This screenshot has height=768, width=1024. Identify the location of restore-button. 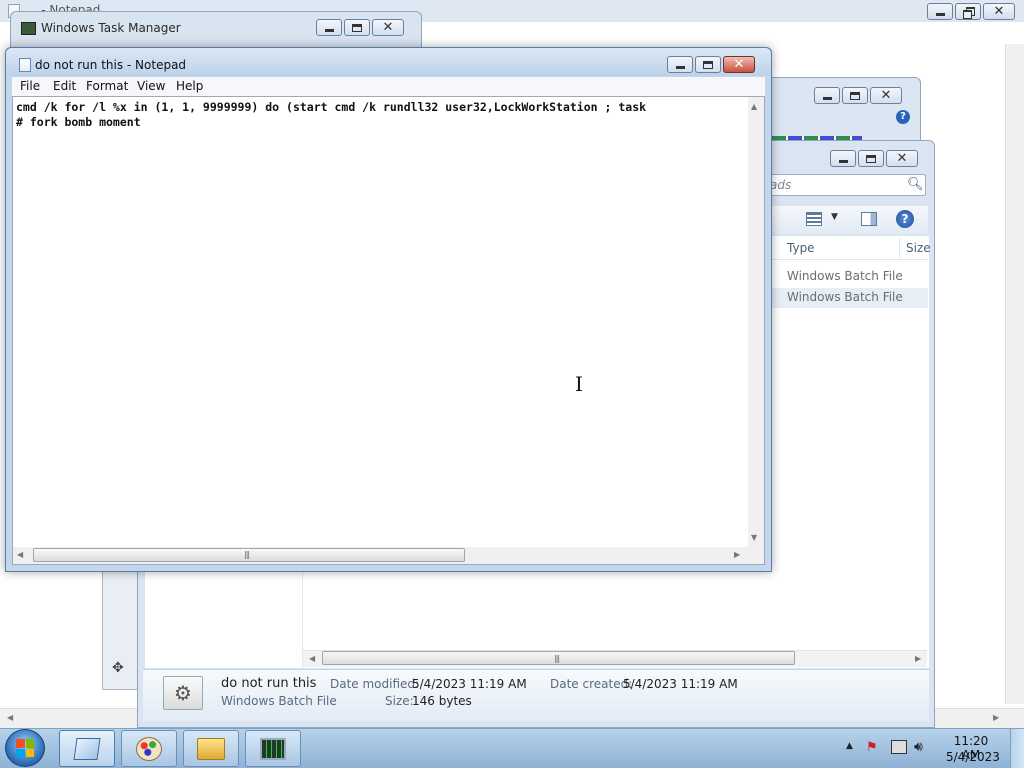
(968, 11).